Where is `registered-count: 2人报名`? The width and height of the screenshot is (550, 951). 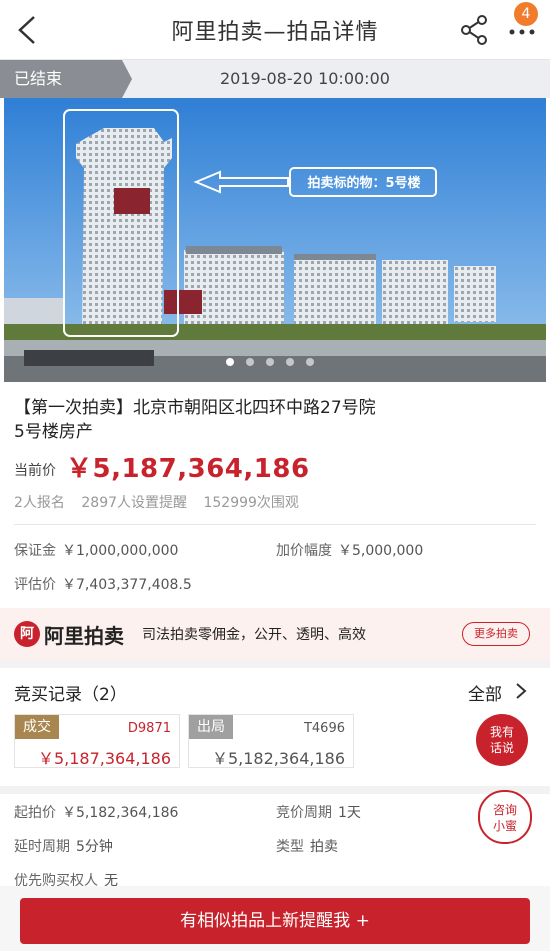
registered-count: 2人报名 is located at coordinates (39, 503).